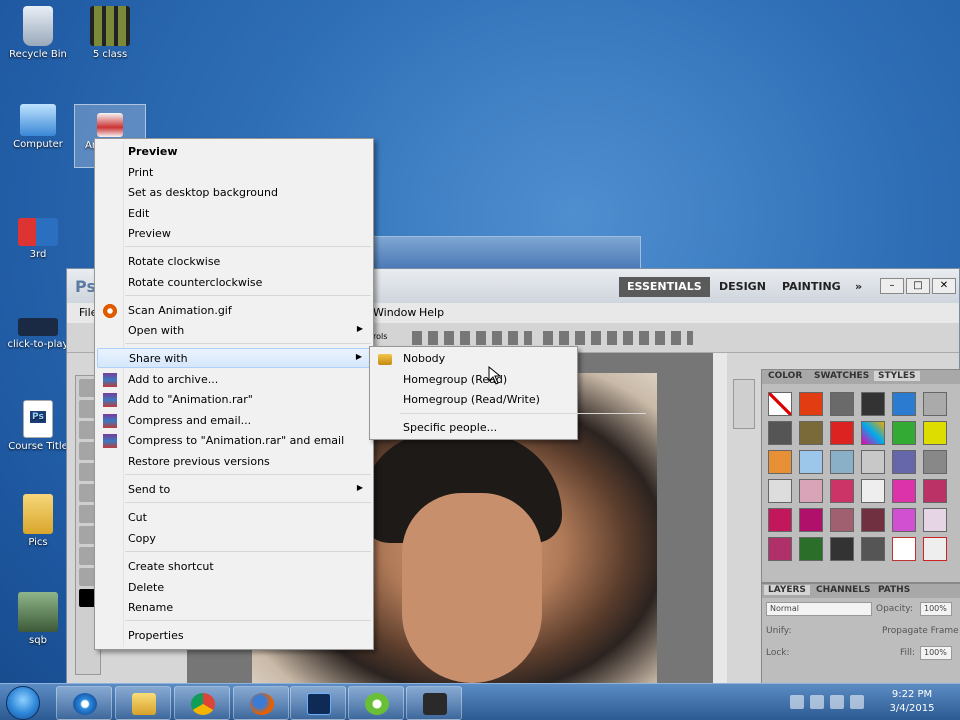 The height and width of the screenshot is (720, 960). I want to click on desktop-icon-5-class: 5 class, so click(110, 33).